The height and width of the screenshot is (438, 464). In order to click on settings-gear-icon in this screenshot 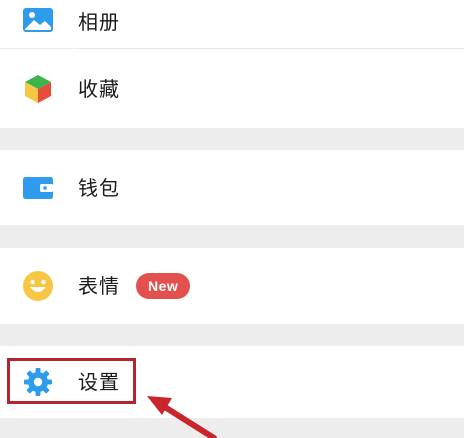, I will do `click(38, 382)`.